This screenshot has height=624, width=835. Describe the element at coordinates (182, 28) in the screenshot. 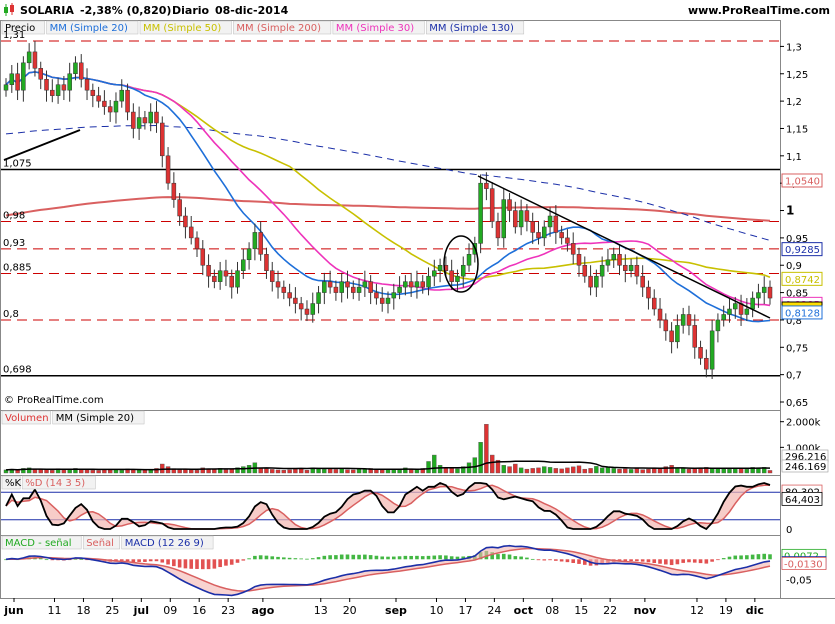

I see `legend-item: MM (Simple 50)` at that location.